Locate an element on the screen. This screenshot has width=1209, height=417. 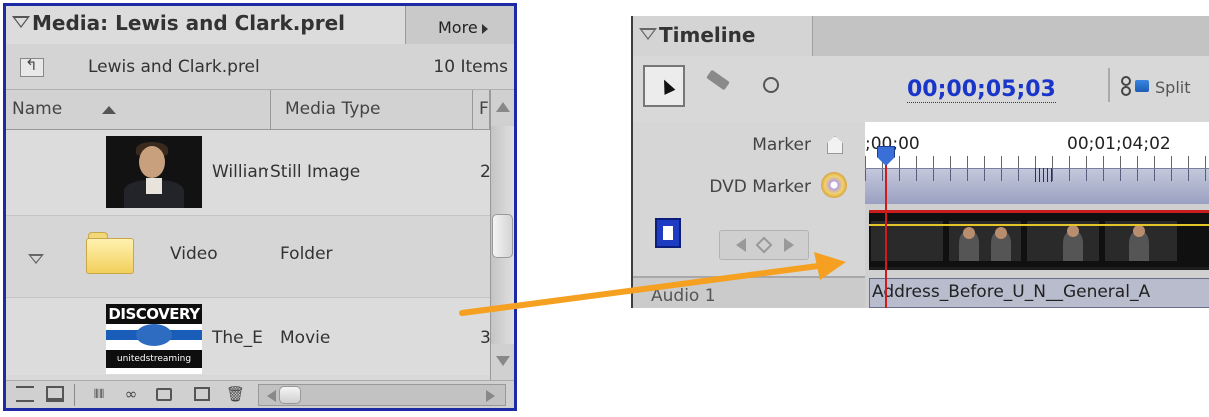
work-area-grip is located at coordinates (1045, 175).